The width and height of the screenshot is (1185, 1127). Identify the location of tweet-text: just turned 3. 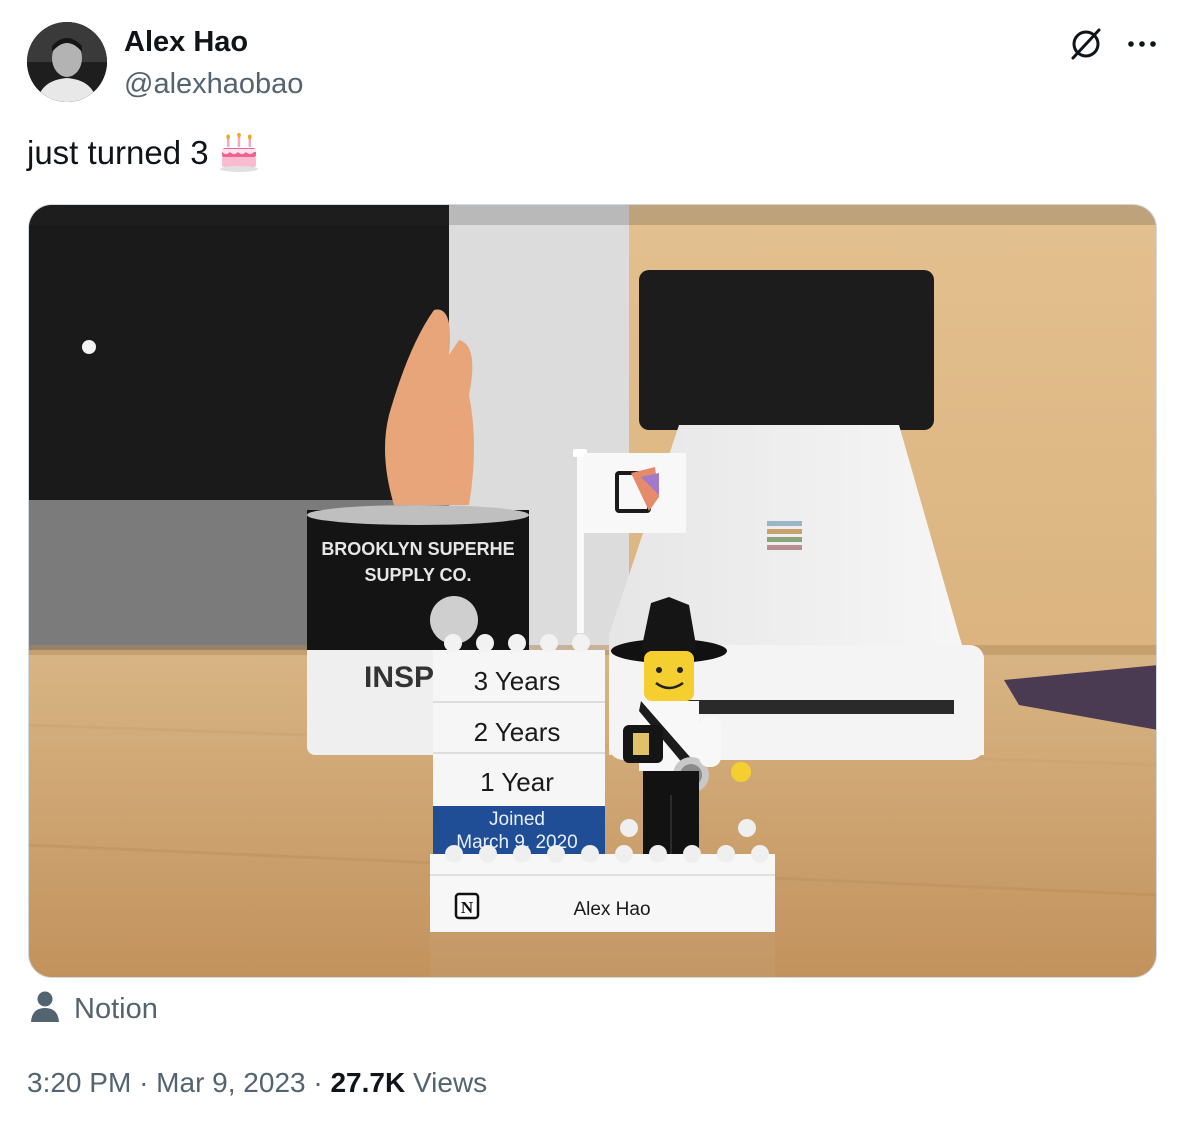
(143, 152).